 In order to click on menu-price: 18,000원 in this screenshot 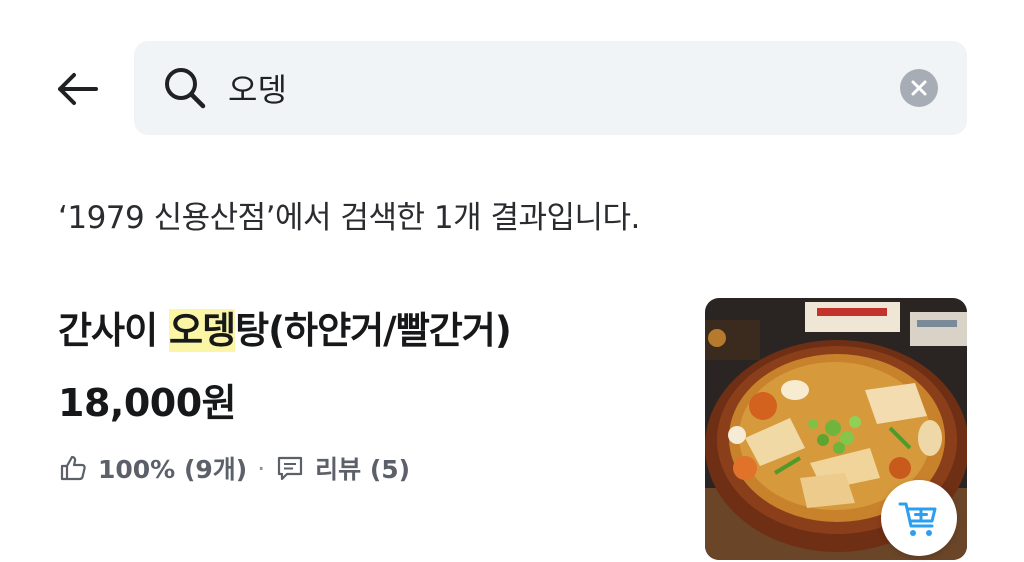, I will do `click(147, 403)`.